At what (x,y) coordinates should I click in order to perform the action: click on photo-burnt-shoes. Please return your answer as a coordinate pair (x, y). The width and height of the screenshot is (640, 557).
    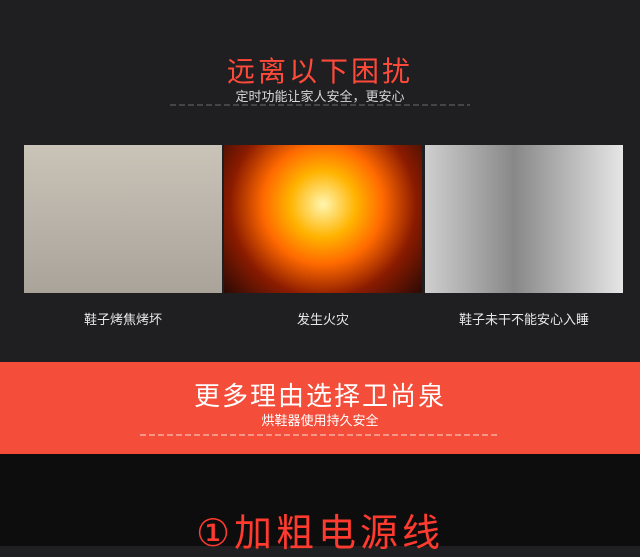
    Looking at the image, I should click on (123, 219).